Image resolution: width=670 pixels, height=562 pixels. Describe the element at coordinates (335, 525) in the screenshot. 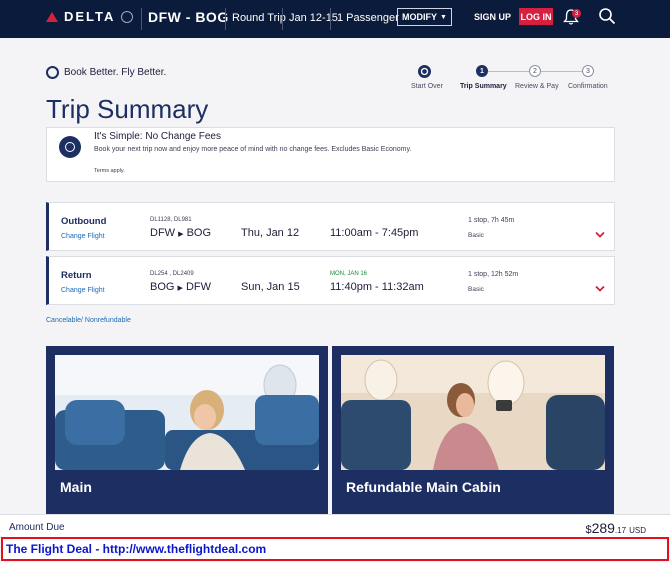

I see `amount-due-bar: Amount Due $289.17 USD` at that location.